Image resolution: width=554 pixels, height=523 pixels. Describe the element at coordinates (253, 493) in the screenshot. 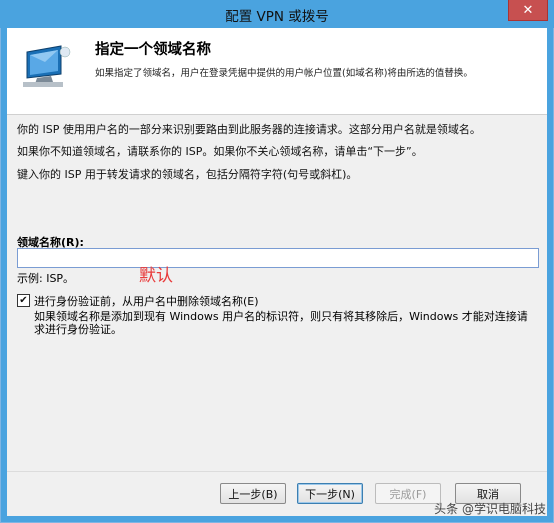

I see `back-button: 上一步(B)` at that location.